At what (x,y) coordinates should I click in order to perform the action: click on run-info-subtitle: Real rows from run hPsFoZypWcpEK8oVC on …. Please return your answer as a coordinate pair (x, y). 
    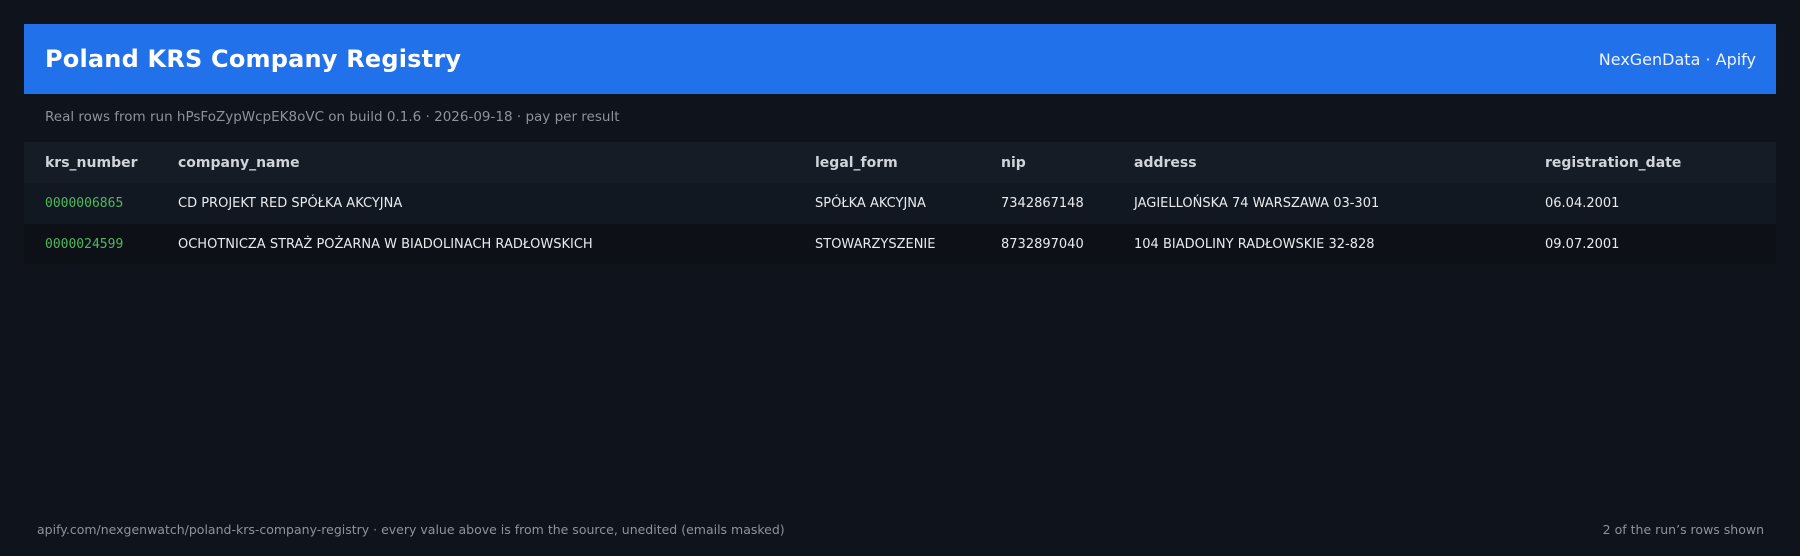
    Looking at the image, I should click on (332, 117).